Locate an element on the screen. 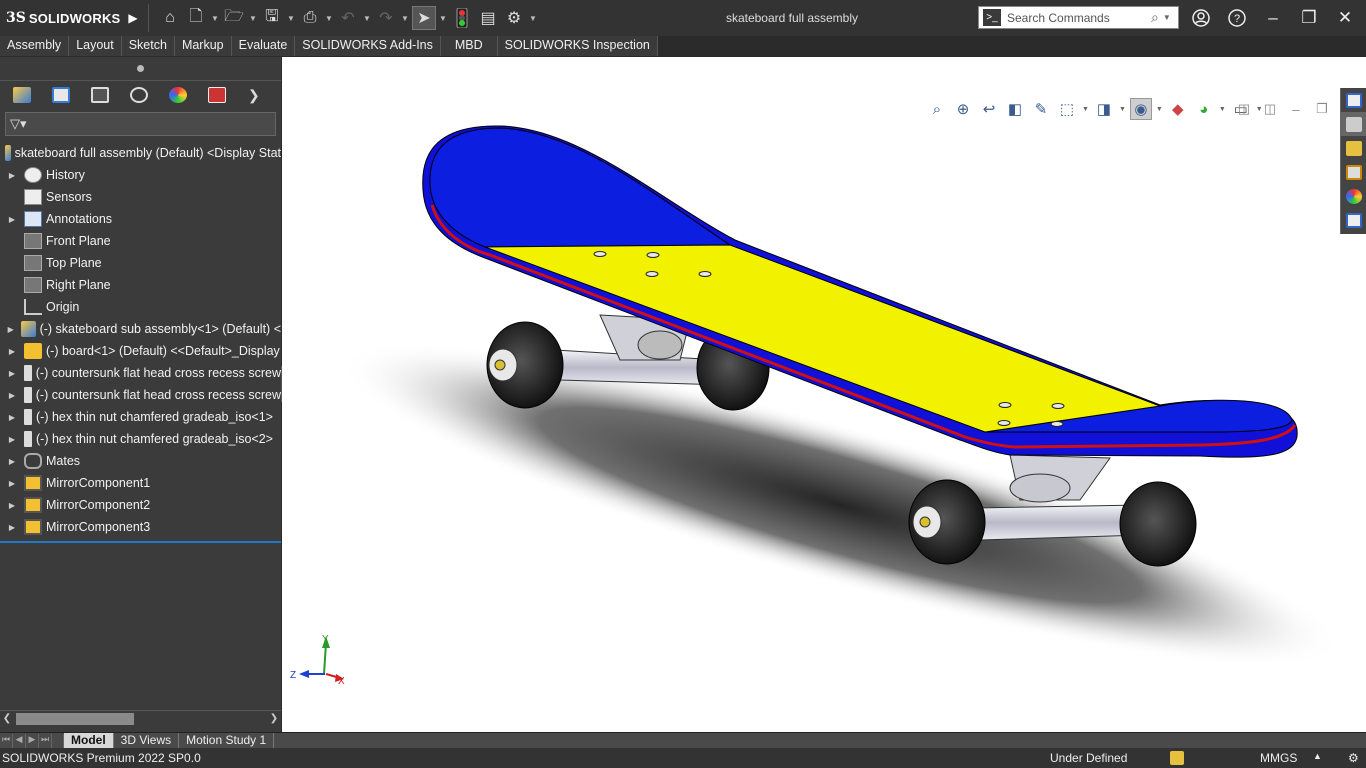 The width and height of the screenshot is (1366, 768). filter-icon: ▽▾ is located at coordinates (18, 124).